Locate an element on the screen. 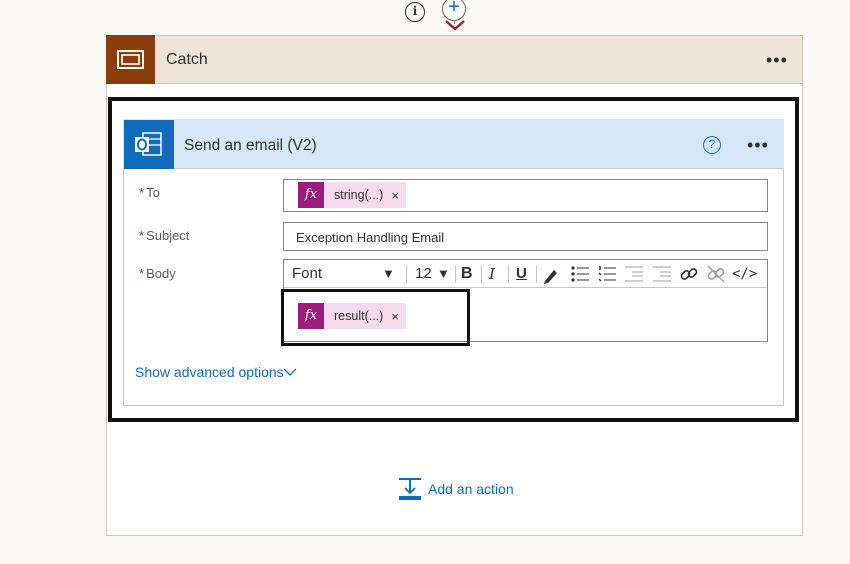 This screenshot has width=850, height=564. token-label: string(...) is located at coordinates (359, 195).